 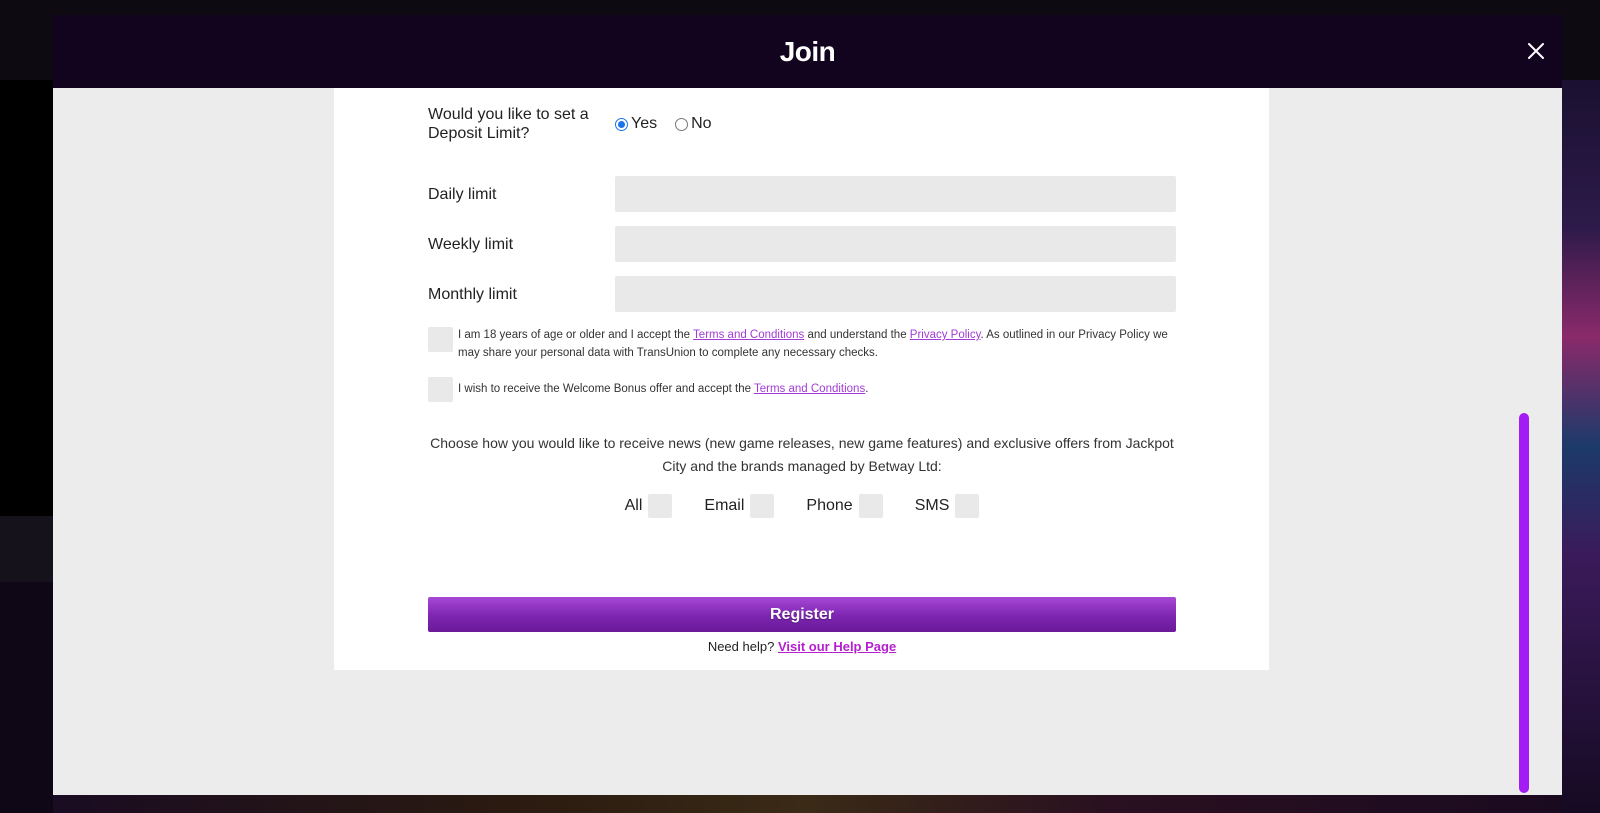 I want to click on weekly-limit-label: Weekly limit, so click(x=471, y=244).